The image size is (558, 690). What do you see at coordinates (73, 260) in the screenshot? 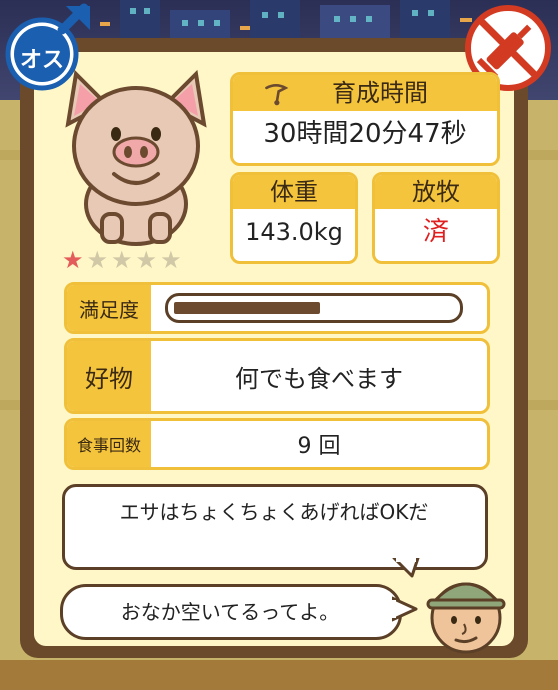
I see `star-filled-icon: ★` at bounding box center [73, 260].